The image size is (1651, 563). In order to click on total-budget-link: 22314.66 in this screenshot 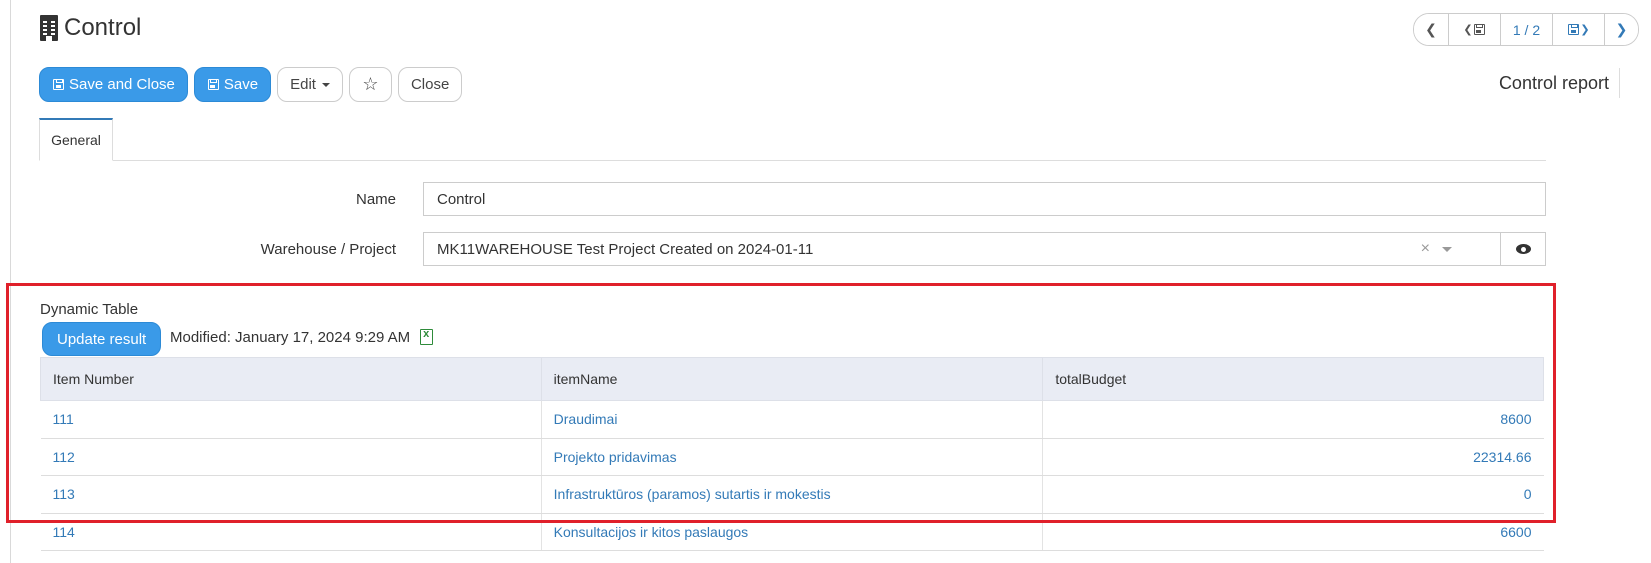, I will do `click(1293, 457)`.